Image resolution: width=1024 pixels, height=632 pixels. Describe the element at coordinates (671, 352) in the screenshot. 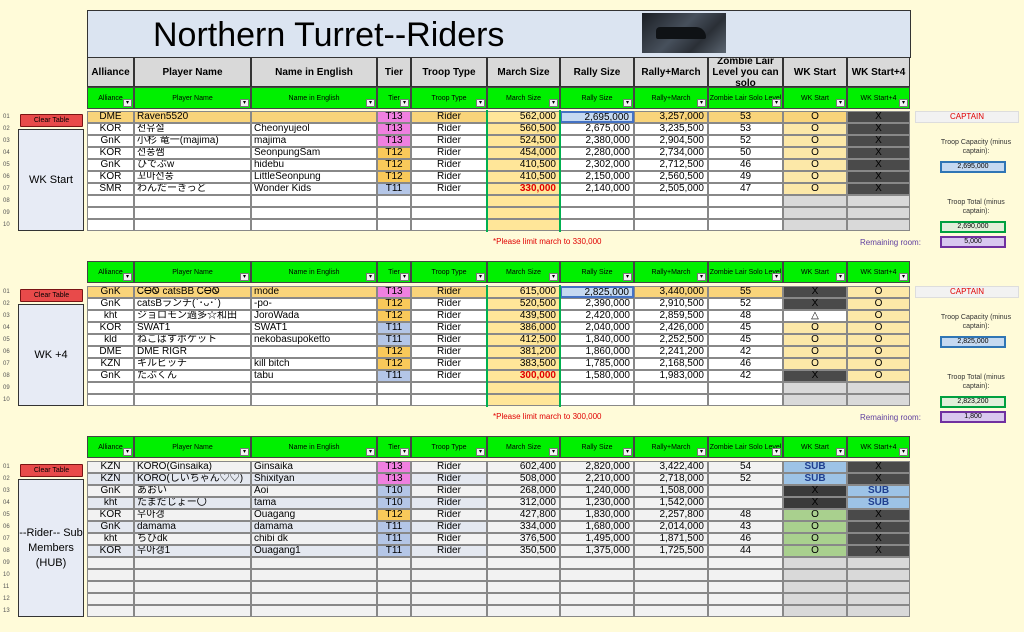

I see `cell-rally-march: 2,241,200` at that location.